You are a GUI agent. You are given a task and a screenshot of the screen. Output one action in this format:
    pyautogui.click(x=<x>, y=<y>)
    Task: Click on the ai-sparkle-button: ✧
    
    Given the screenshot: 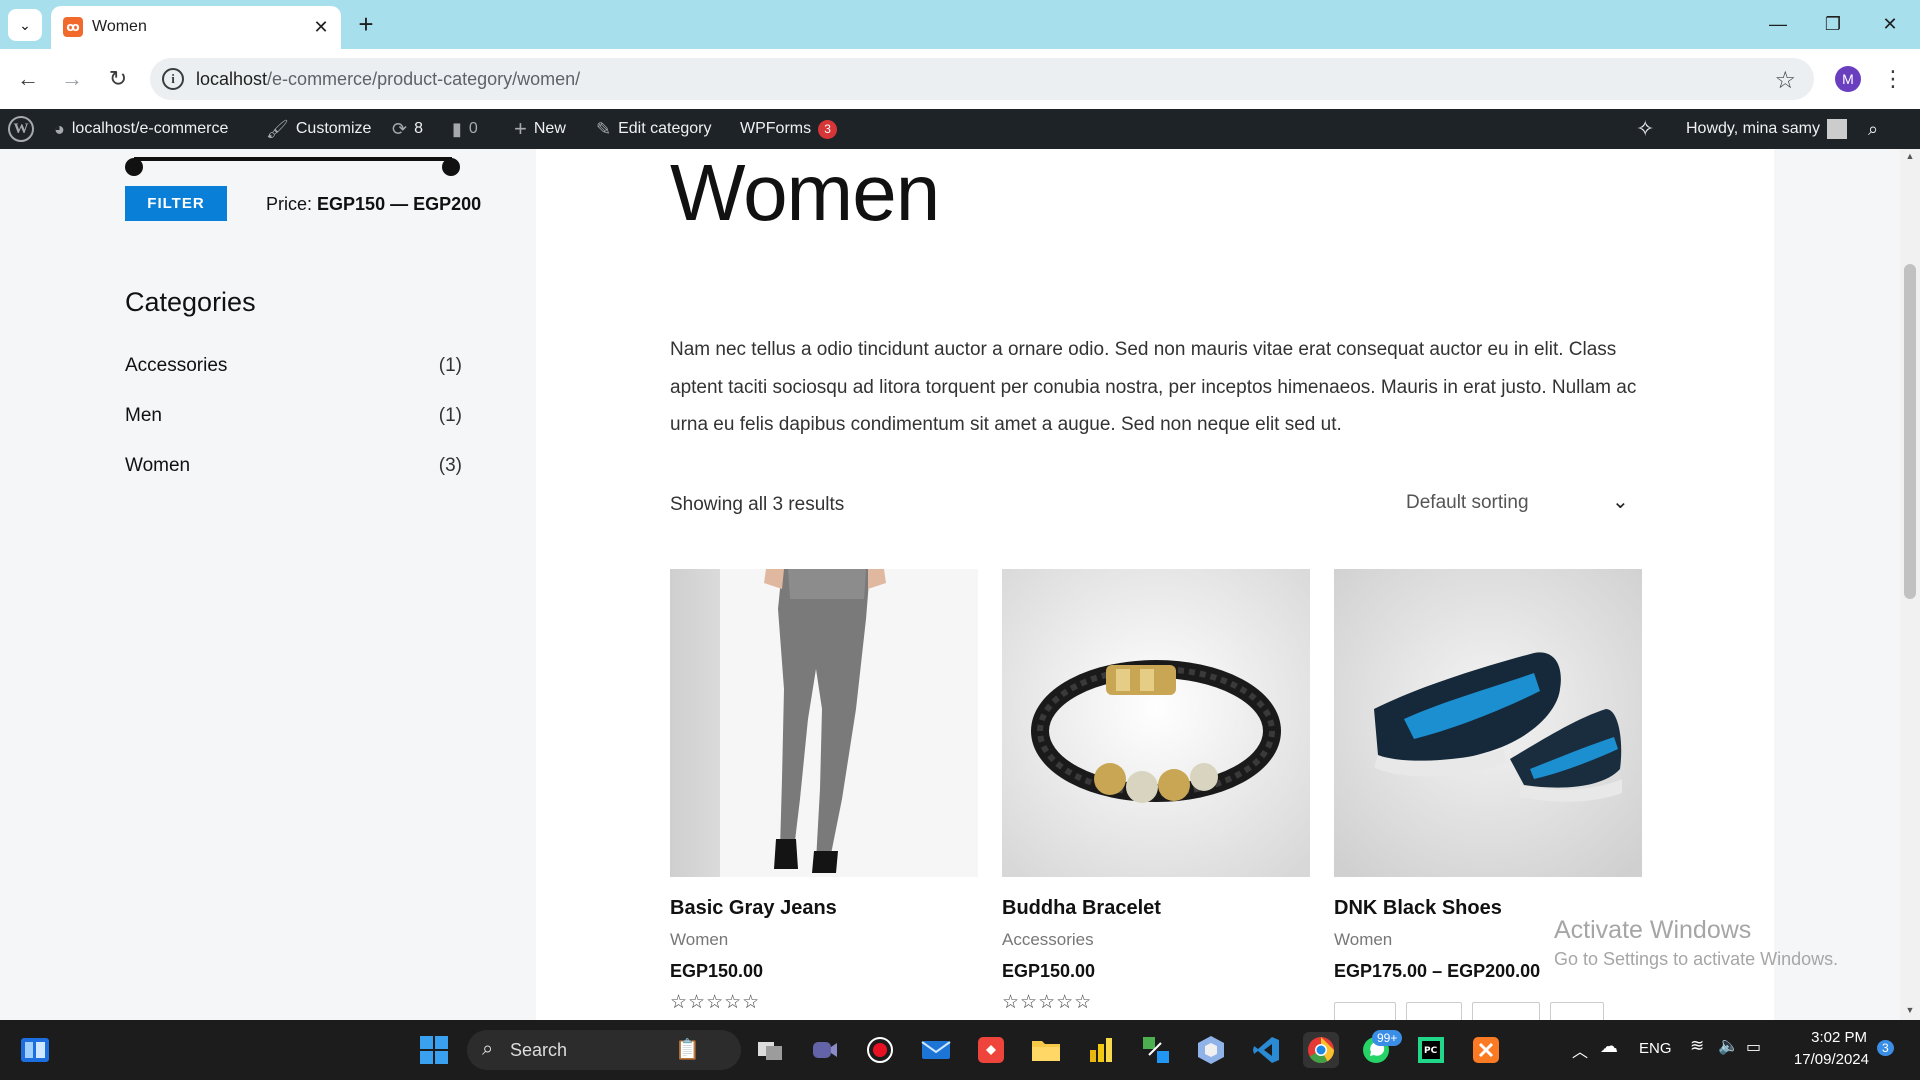 What is the action you would take?
    pyautogui.click(x=1645, y=129)
    